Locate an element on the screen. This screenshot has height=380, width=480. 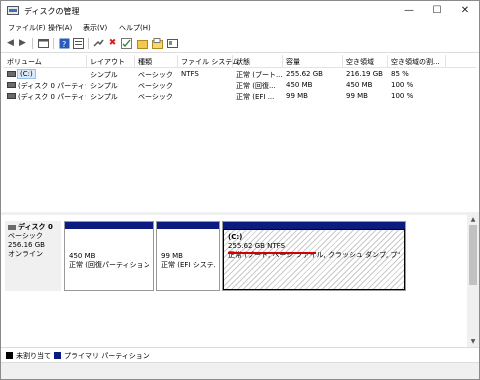
primary-partition-swatch is located at coordinates (57, 355).